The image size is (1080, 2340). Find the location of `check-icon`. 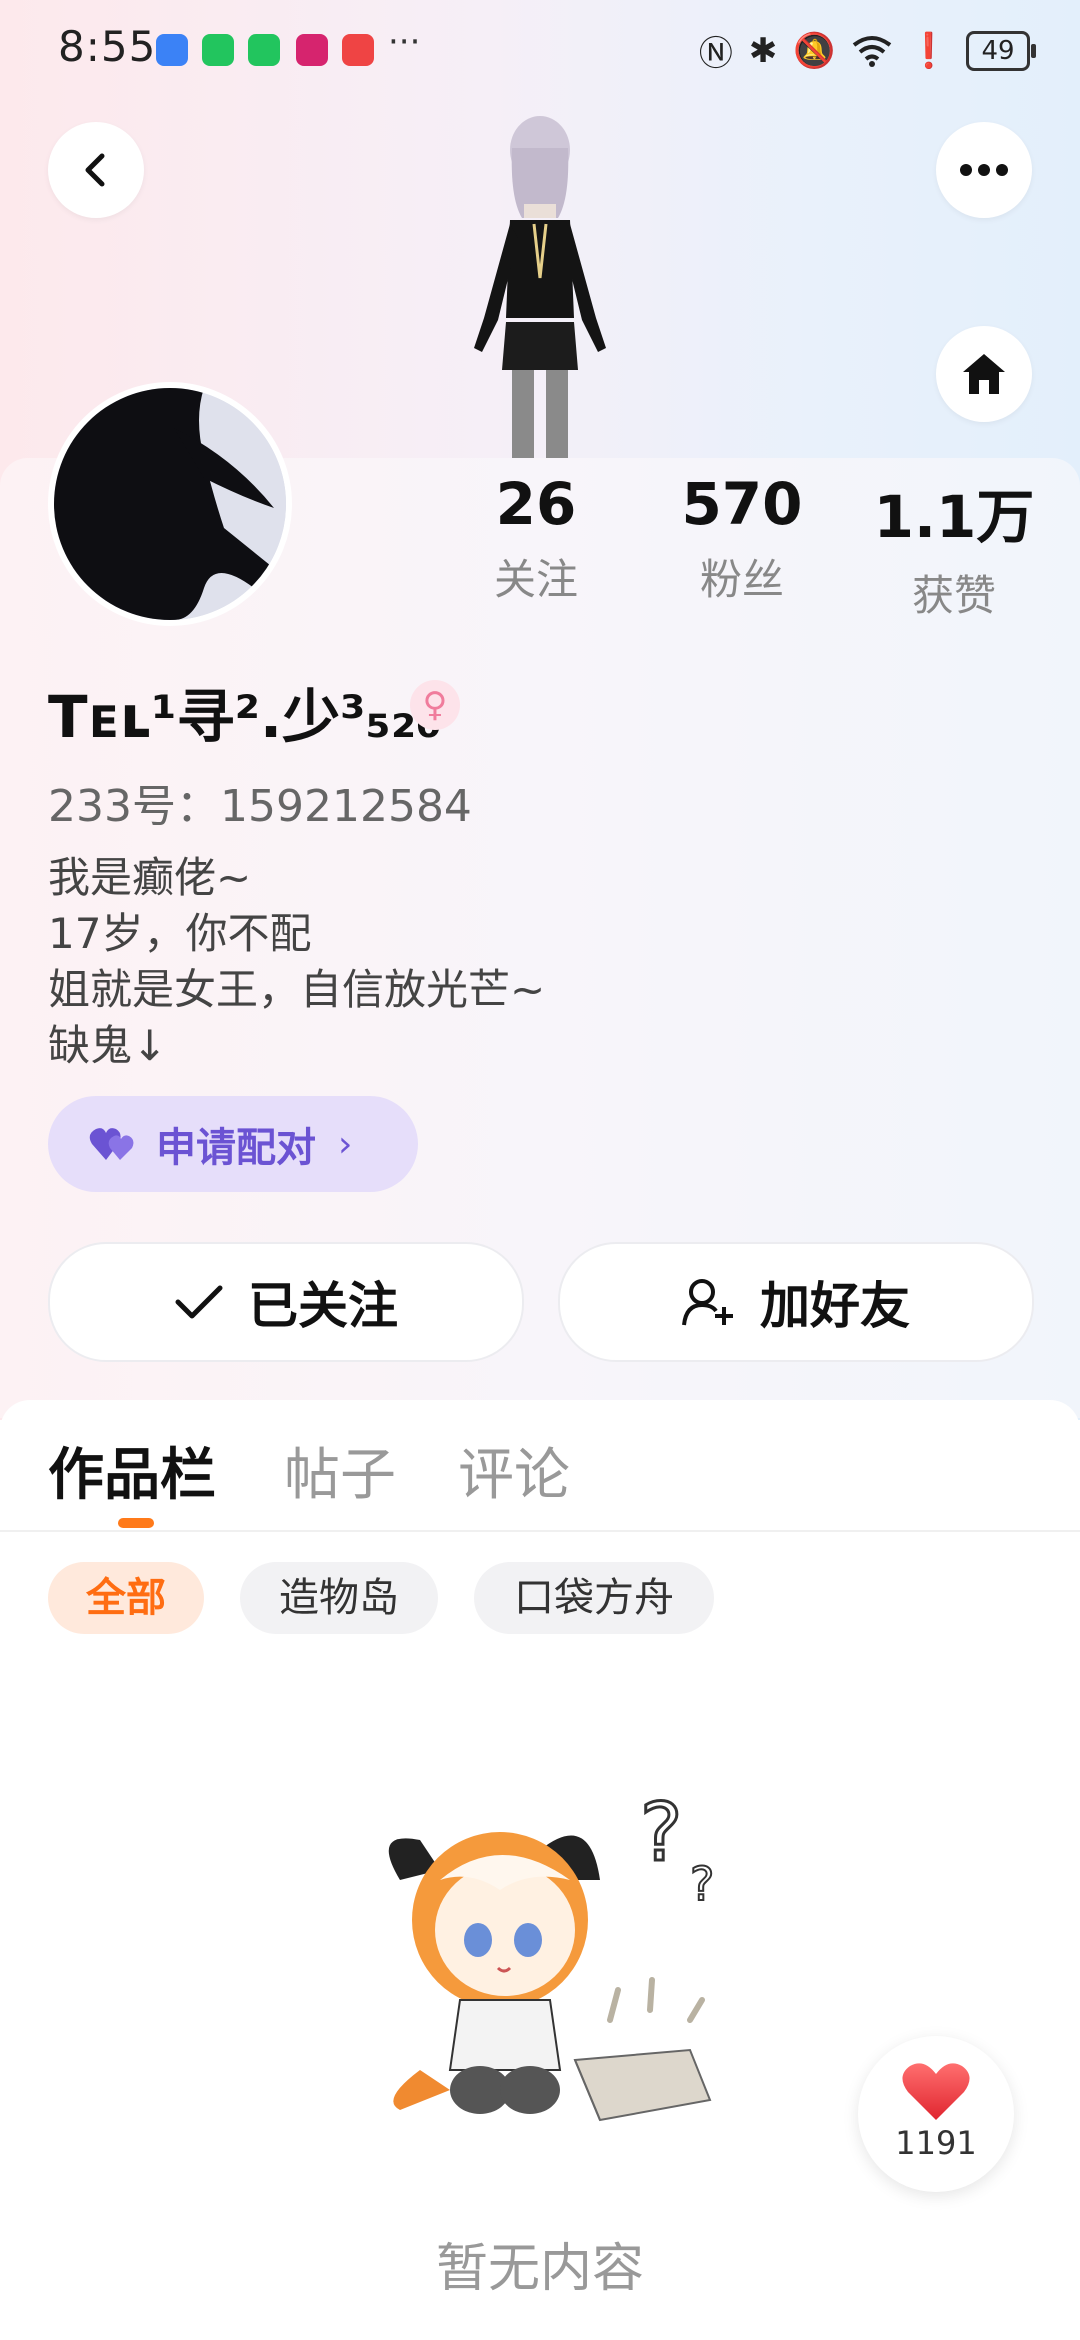

check-icon is located at coordinates (199, 1302).